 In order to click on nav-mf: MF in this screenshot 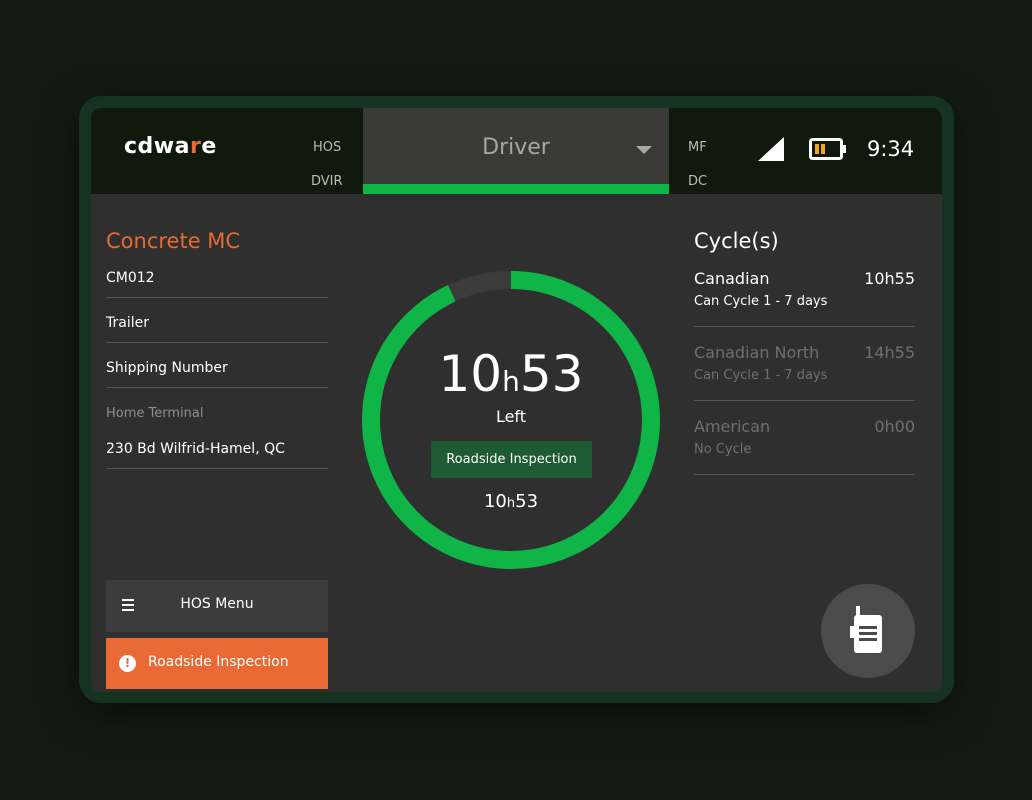, I will do `click(697, 147)`.